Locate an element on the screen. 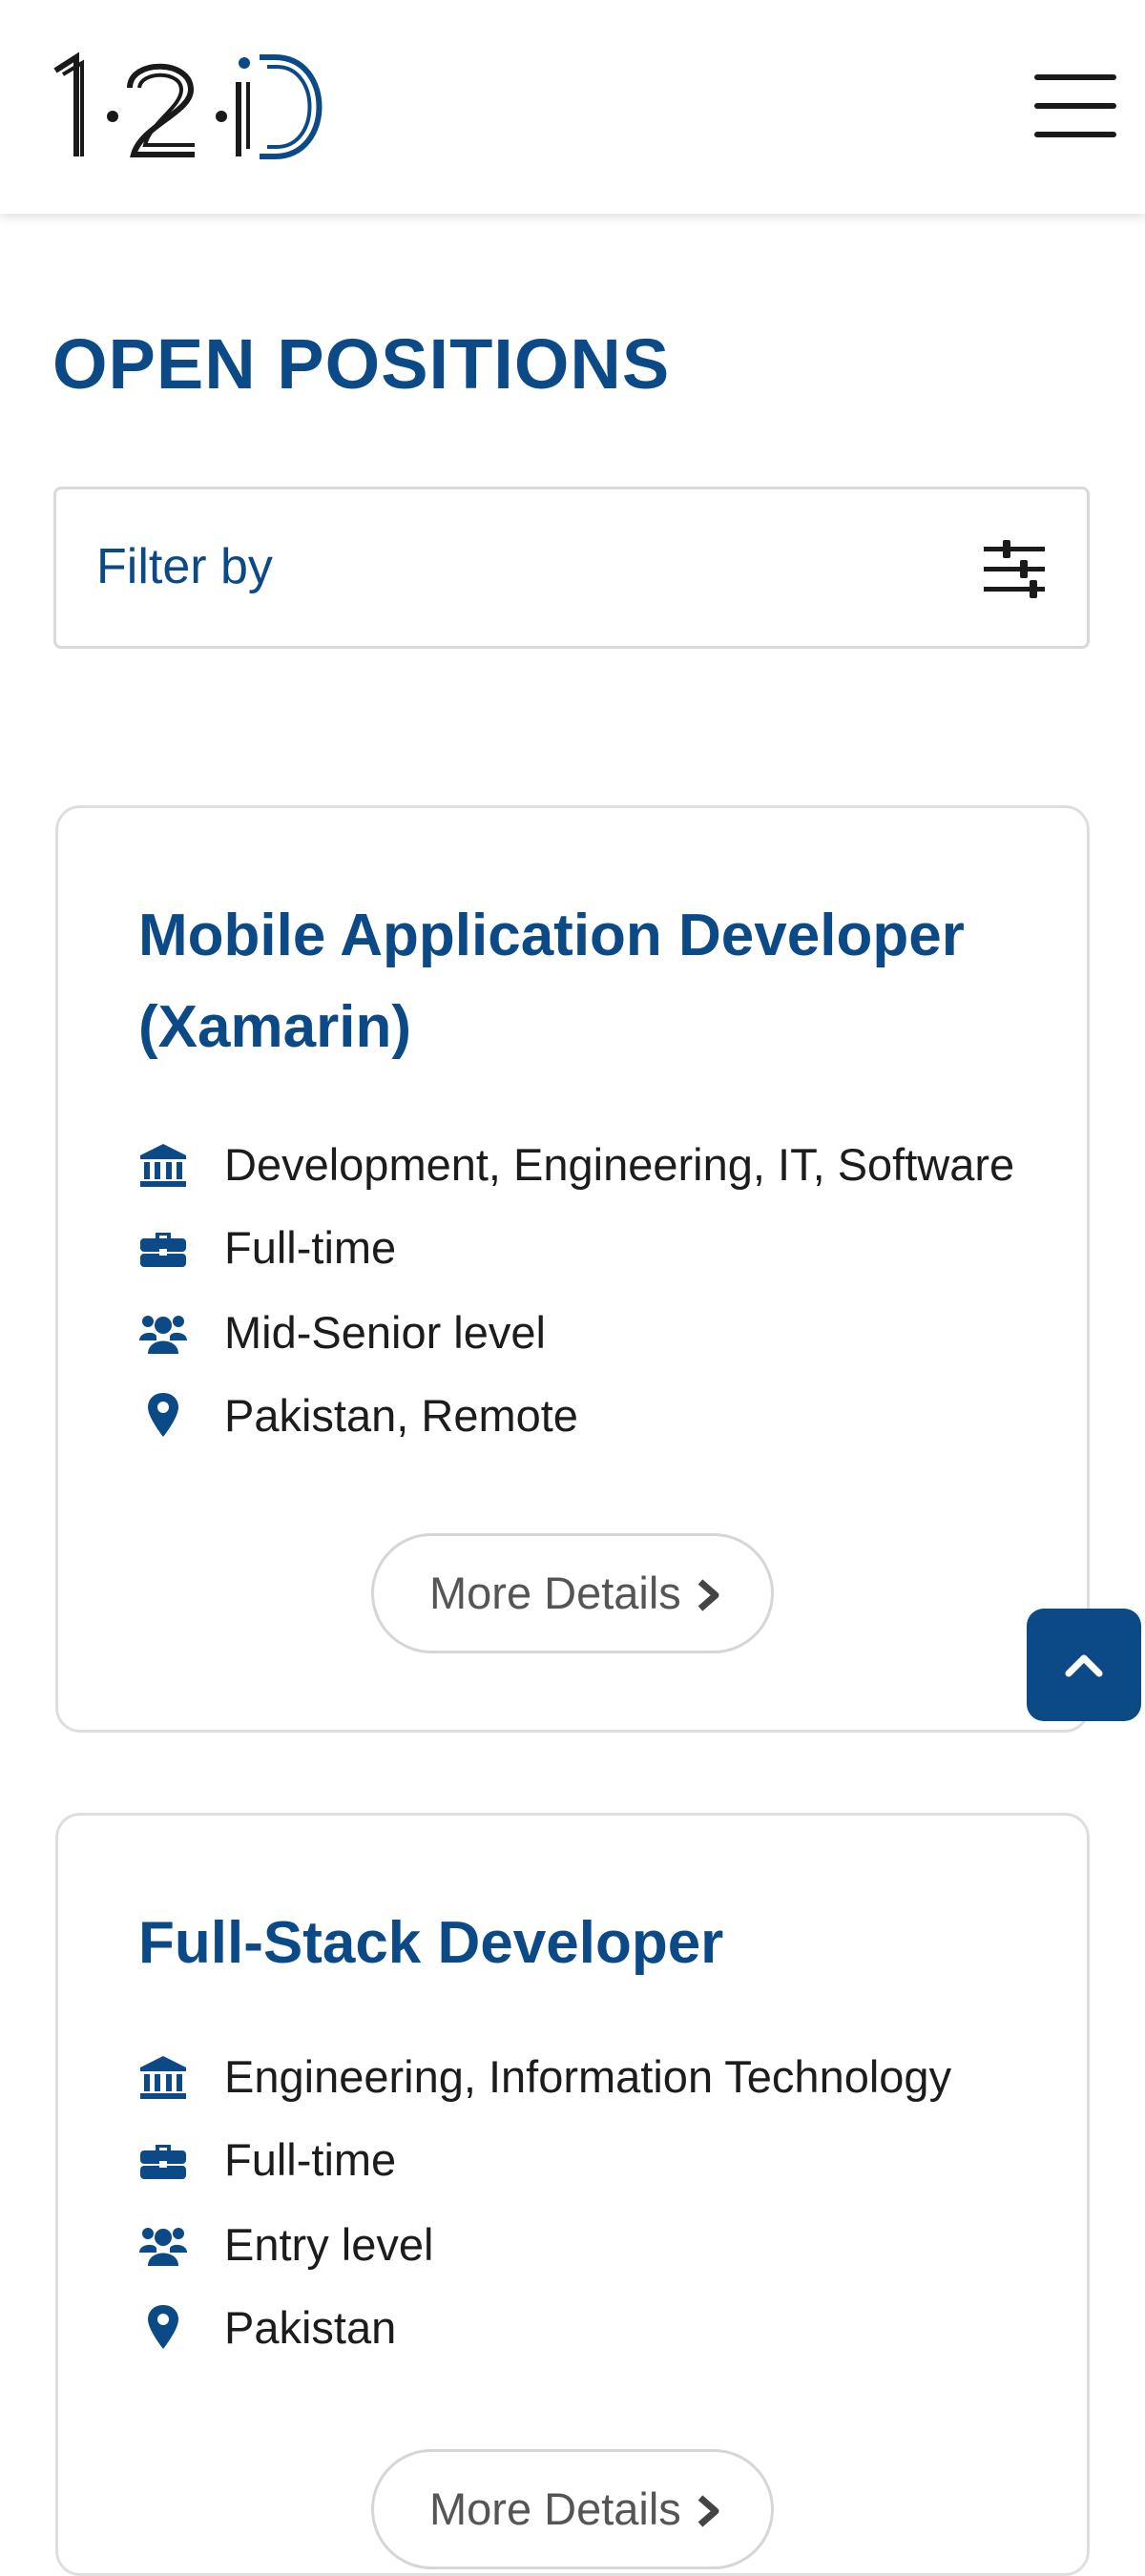  job-department-text: Development, Engineering, IT, Software is located at coordinates (620, 1164).